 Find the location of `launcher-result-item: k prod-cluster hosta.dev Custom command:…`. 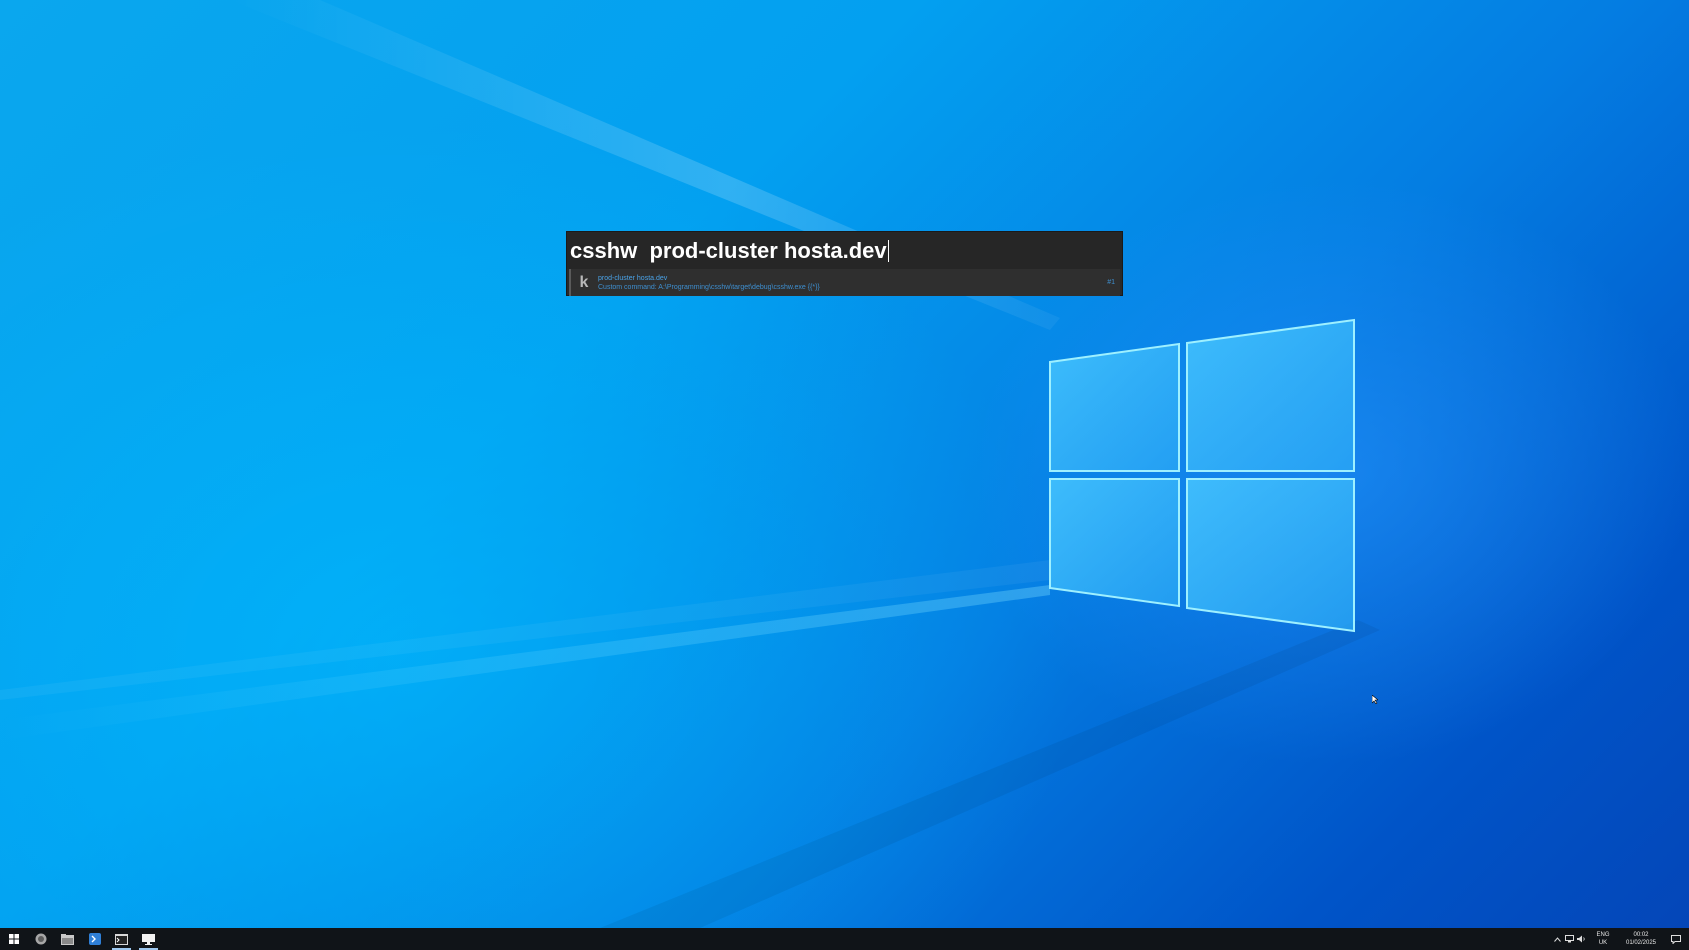

launcher-result-item: k prod-cluster hosta.dev Custom command:… is located at coordinates (844, 282).